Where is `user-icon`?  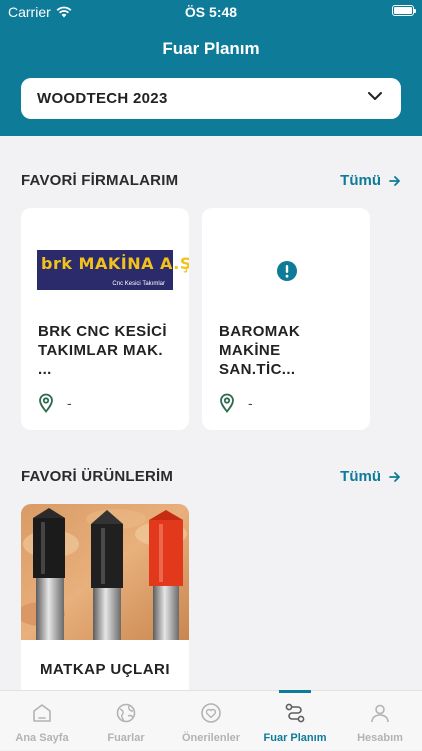 user-icon is located at coordinates (380, 713).